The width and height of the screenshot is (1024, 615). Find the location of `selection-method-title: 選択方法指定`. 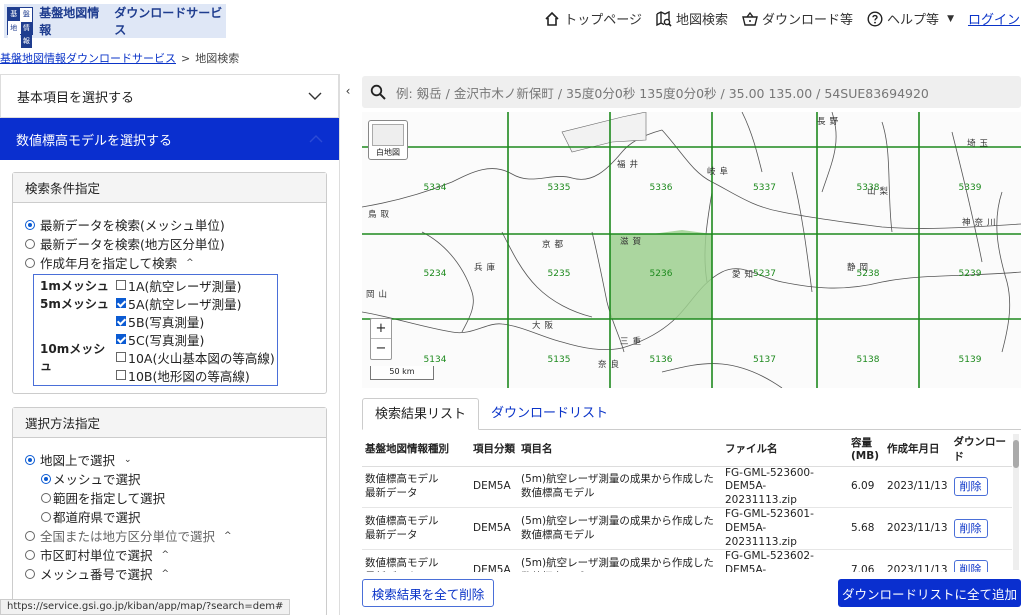

selection-method-title: 選択方法指定 is located at coordinates (169, 423).